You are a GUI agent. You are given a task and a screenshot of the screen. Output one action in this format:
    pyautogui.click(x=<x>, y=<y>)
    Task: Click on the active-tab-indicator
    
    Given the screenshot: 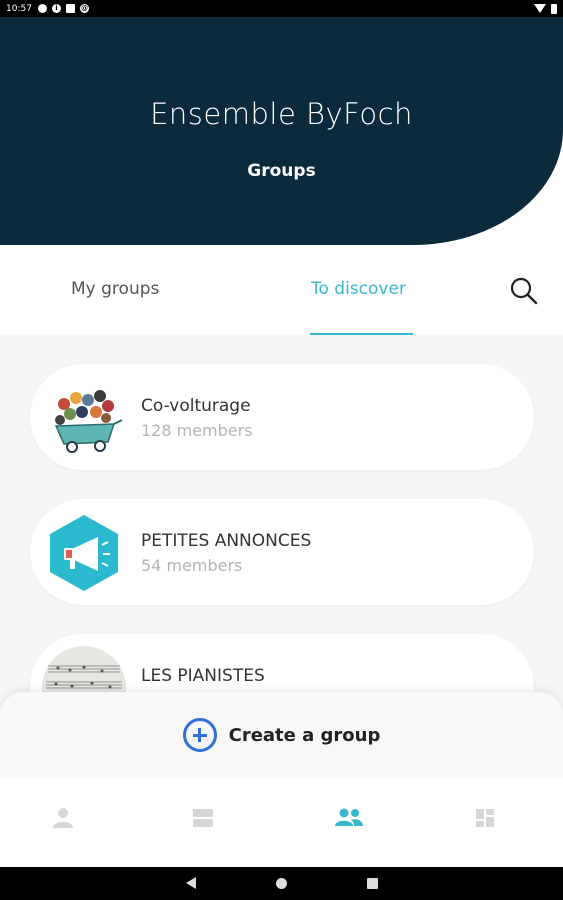 What is the action you would take?
    pyautogui.click(x=361, y=334)
    